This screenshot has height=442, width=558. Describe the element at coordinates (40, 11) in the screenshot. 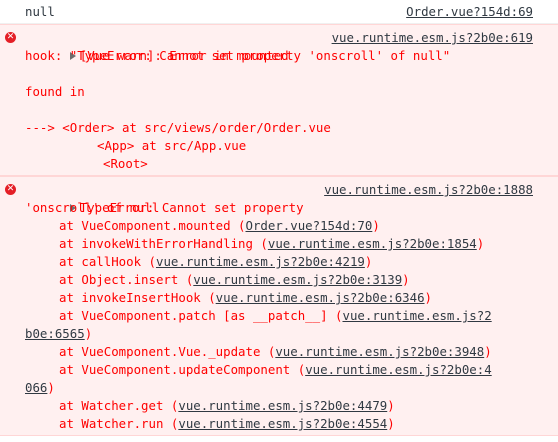

I see `log-message: null` at that location.